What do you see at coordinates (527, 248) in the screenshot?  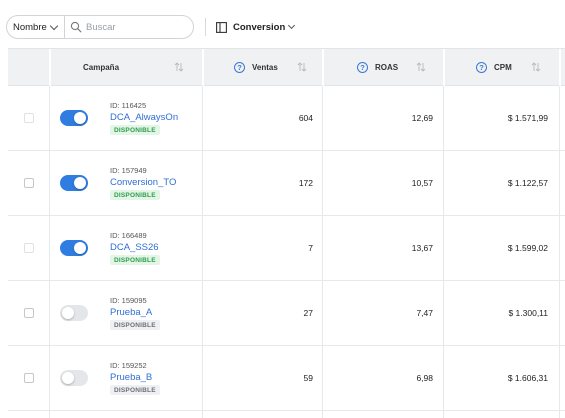 I see `cpm-value: $ 1.599,02` at bounding box center [527, 248].